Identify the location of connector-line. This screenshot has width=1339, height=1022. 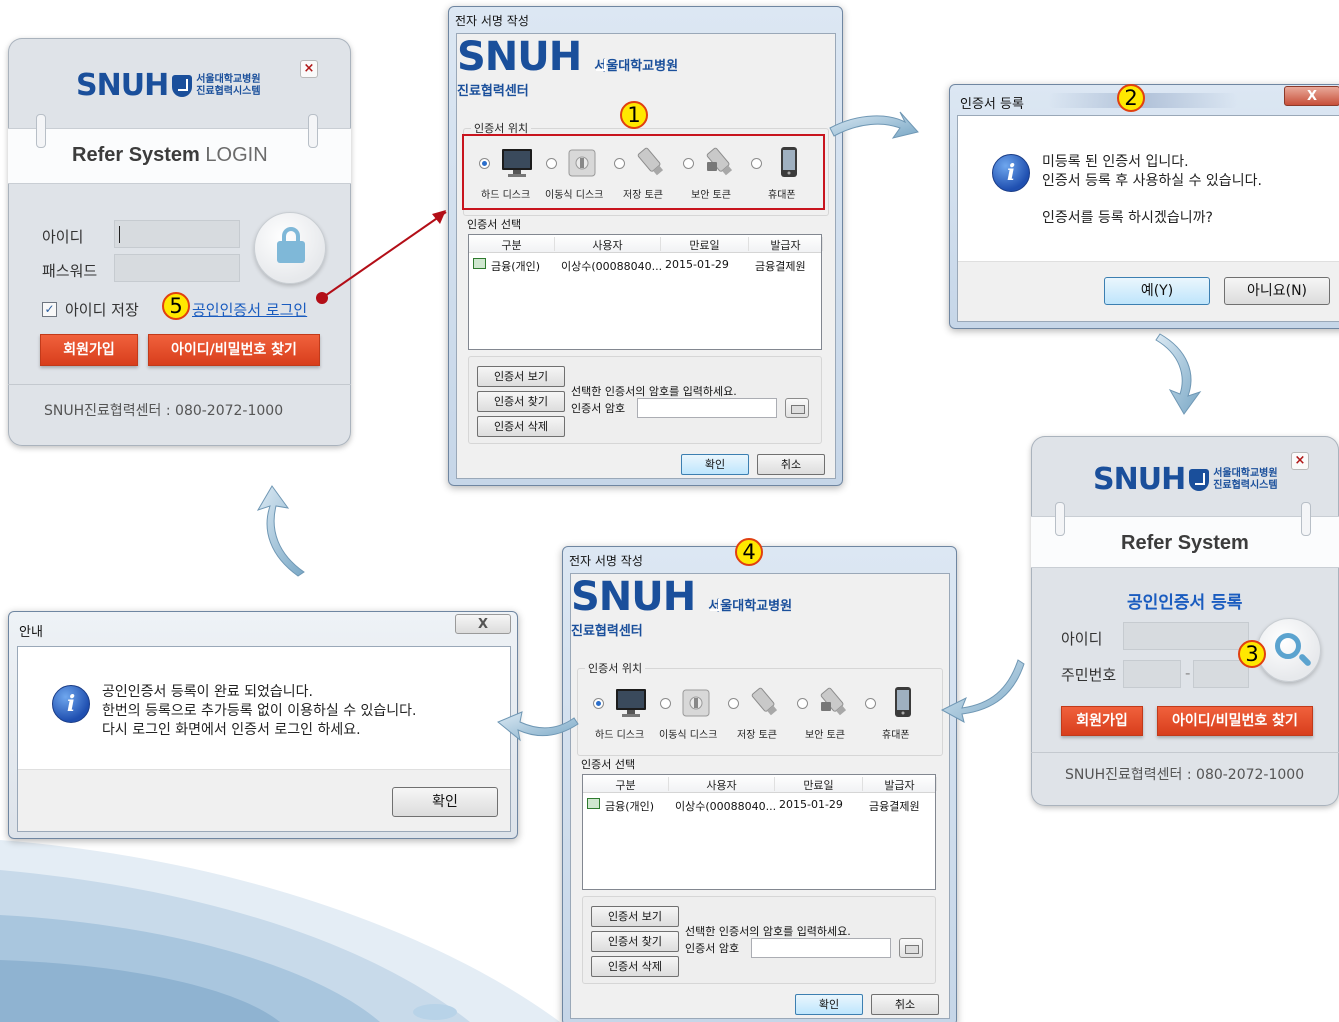
(384, 255).